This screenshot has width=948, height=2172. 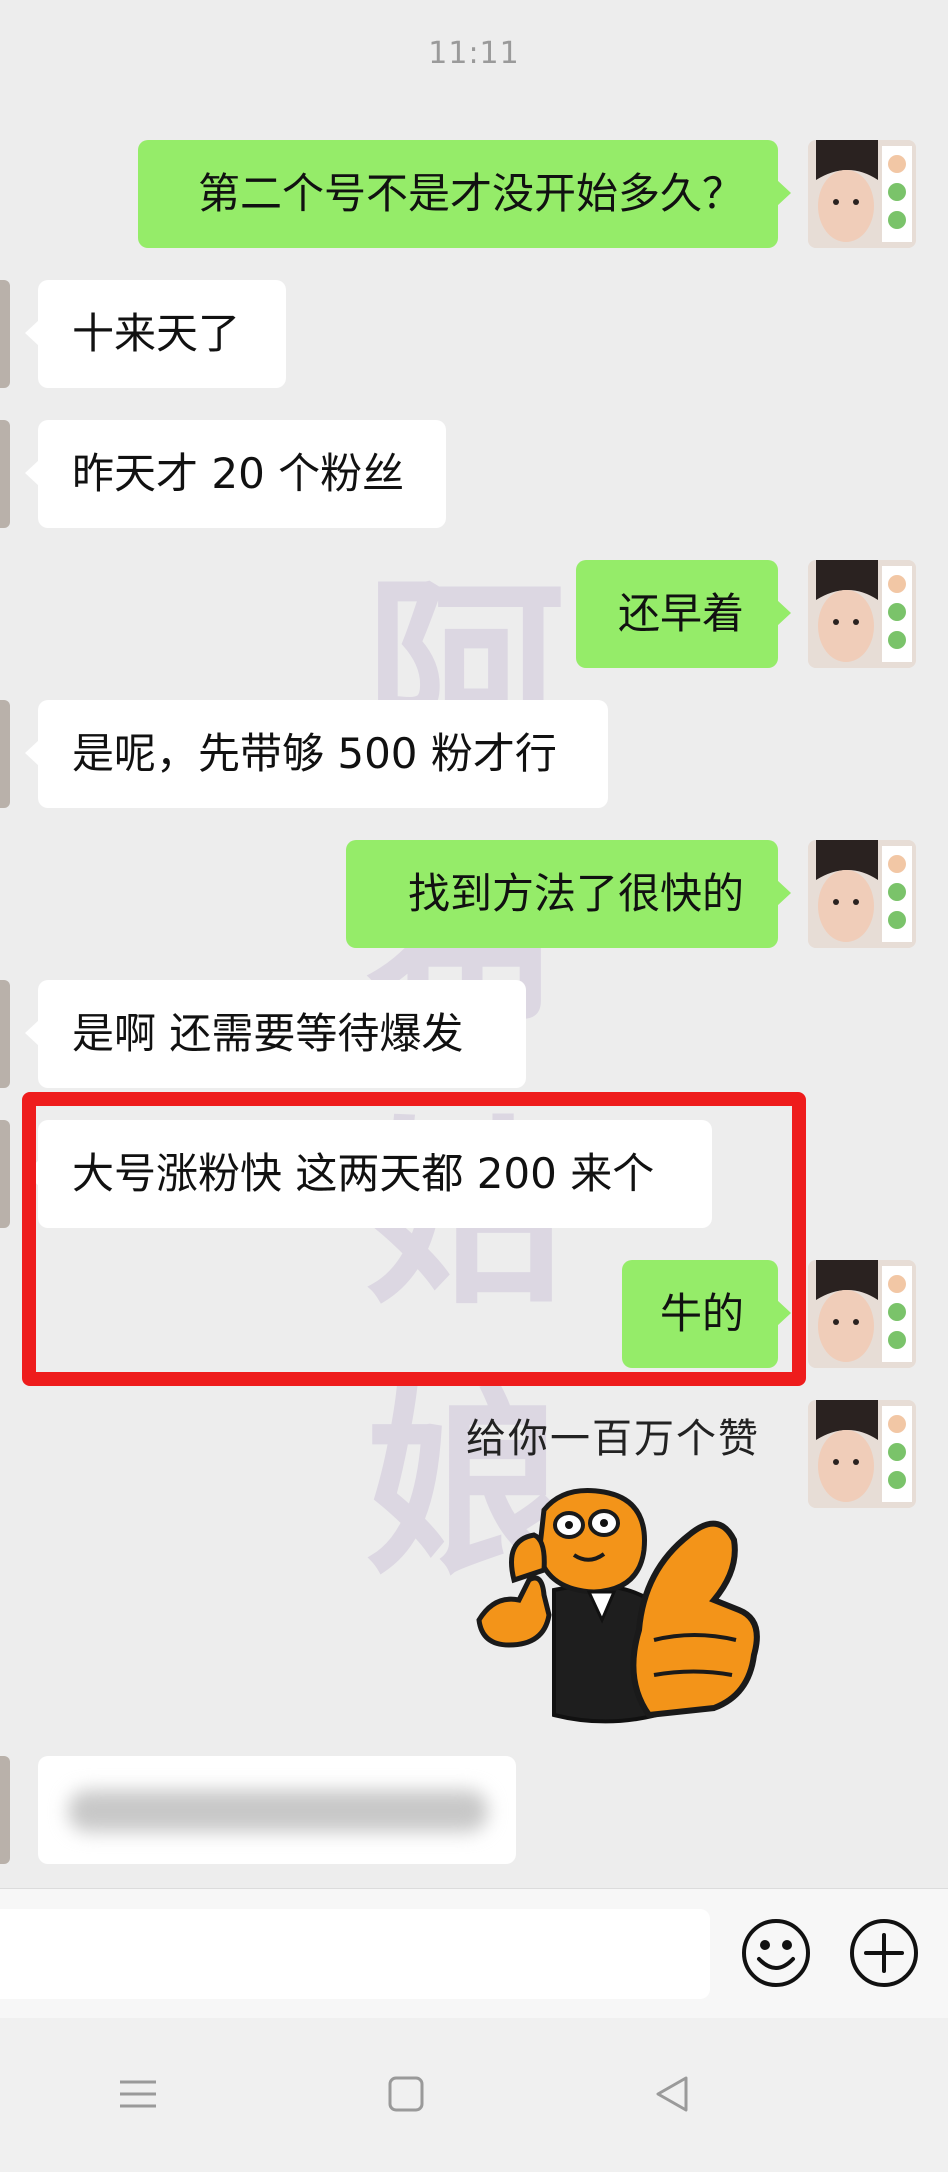 What do you see at coordinates (275, 1034) in the screenshot?
I see `incoming-message: 是啊 还需要等待爆发` at bounding box center [275, 1034].